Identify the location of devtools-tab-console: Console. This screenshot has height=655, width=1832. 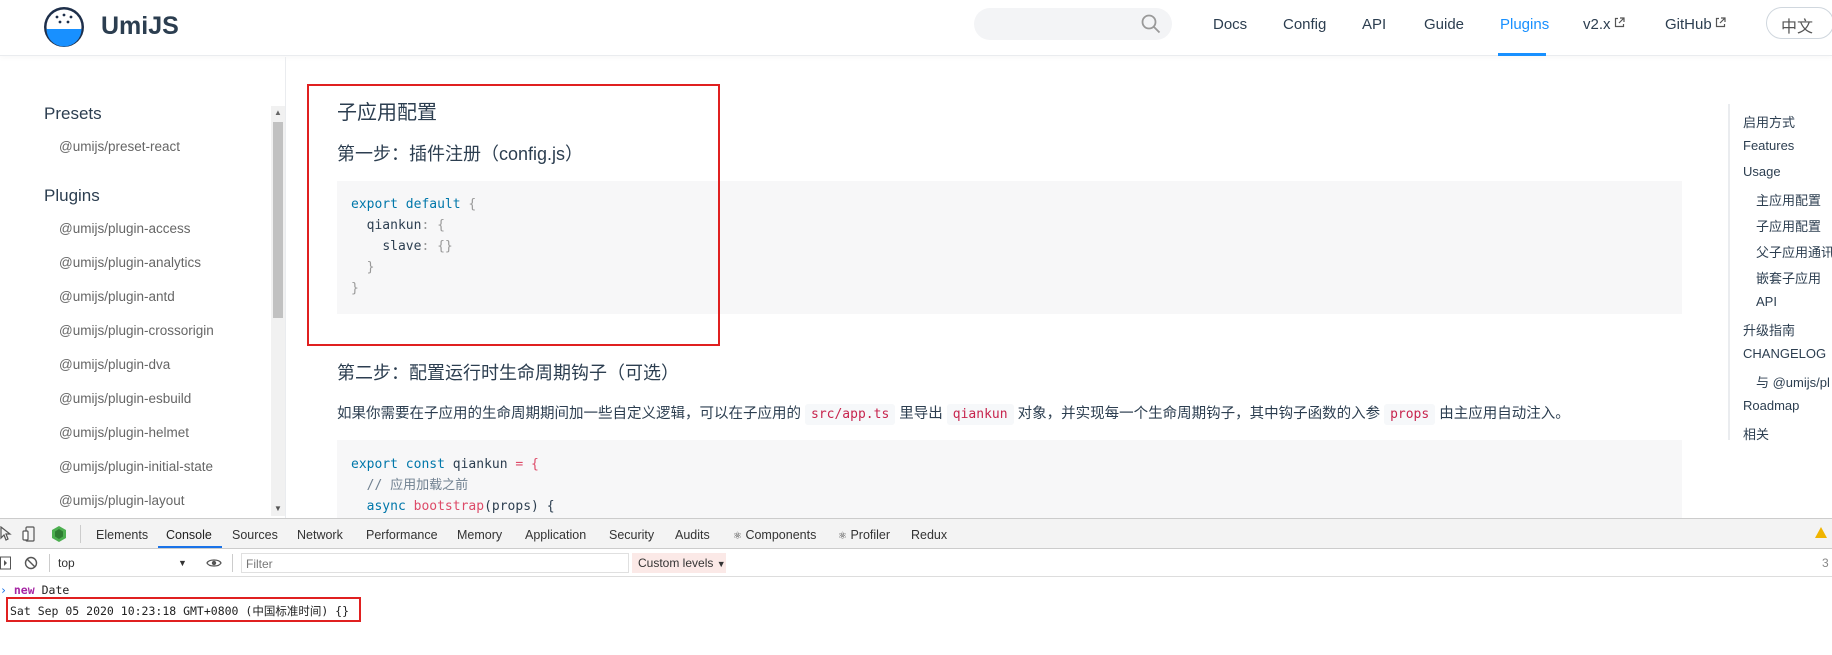
(189, 535).